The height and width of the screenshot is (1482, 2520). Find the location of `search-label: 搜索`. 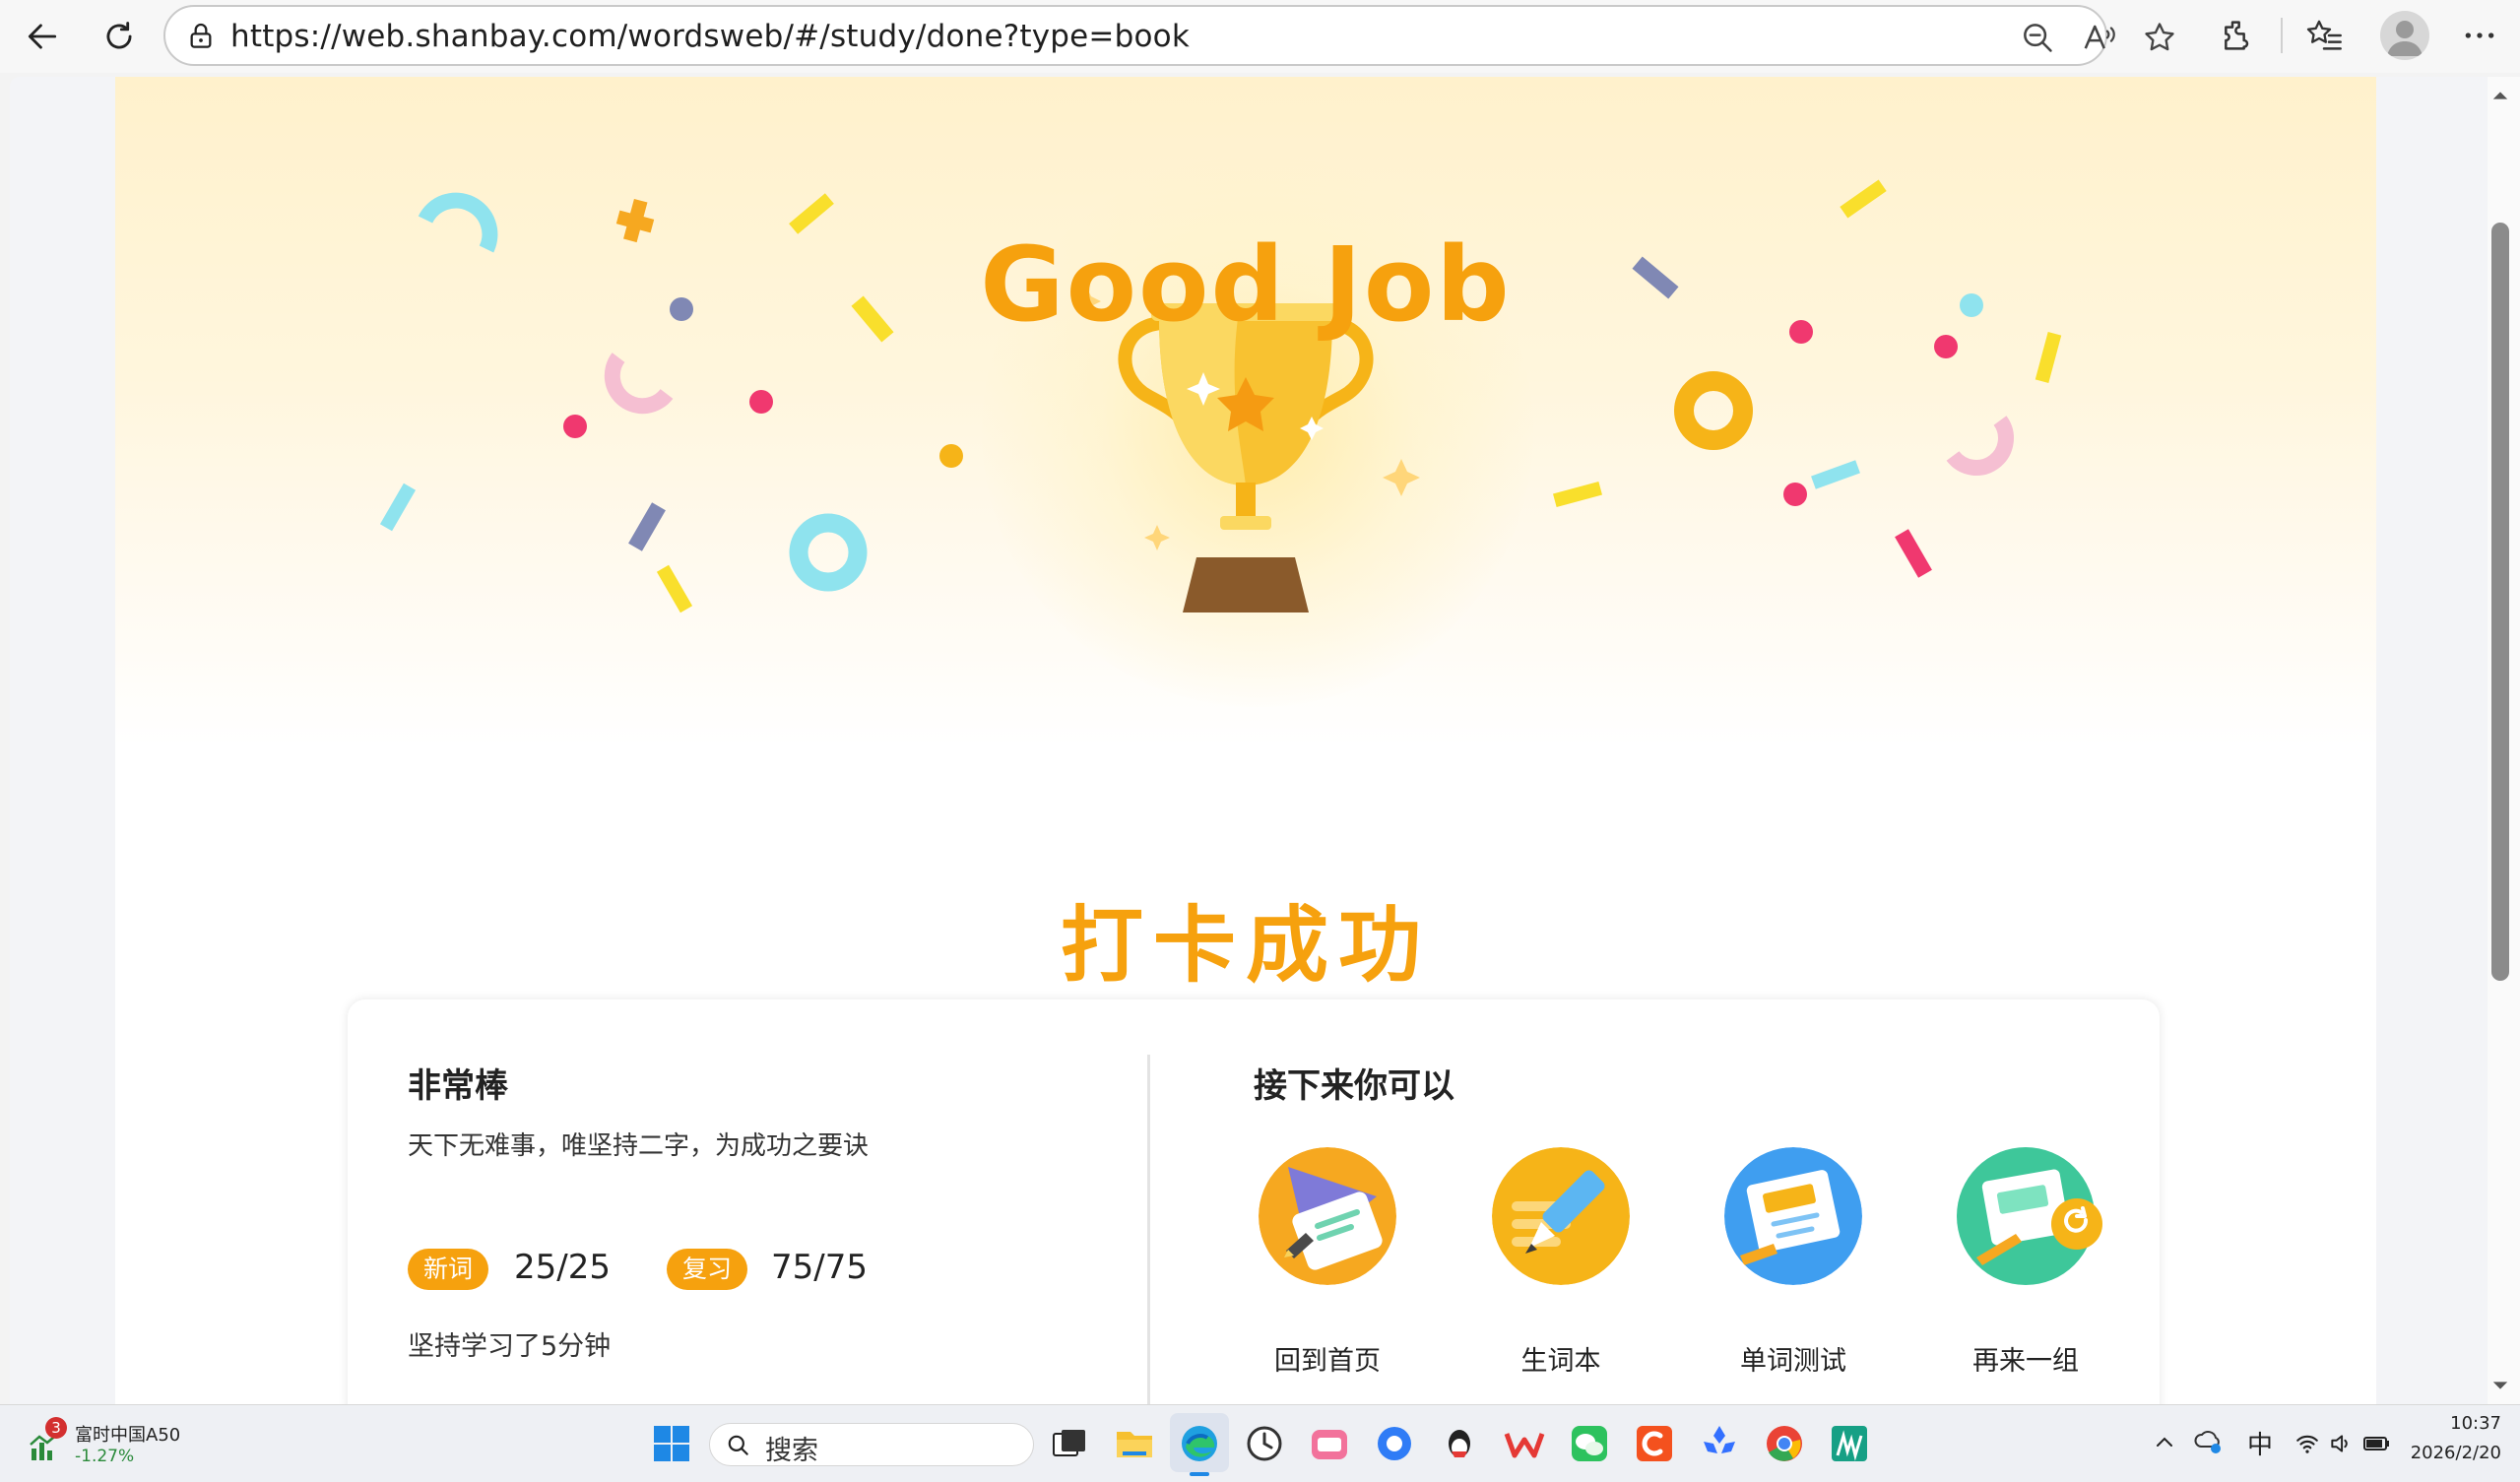

search-label: 搜索 is located at coordinates (791, 1451).